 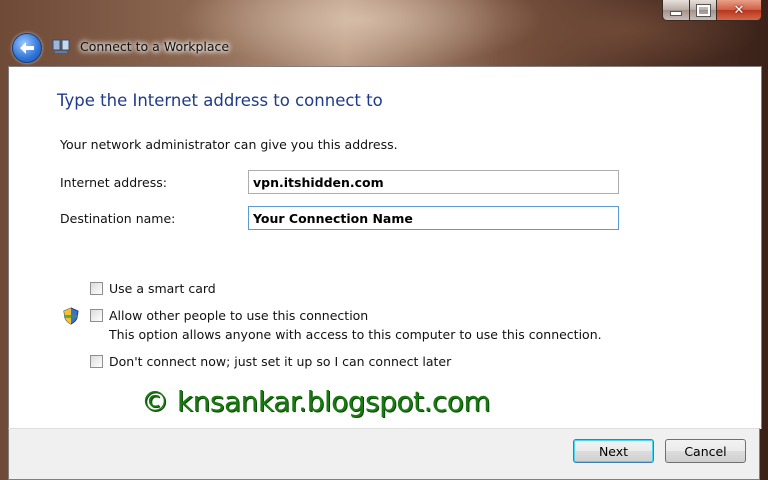 What do you see at coordinates (613, 451) in the screenshot?
I see `next-button: Next` at bounding box center [613, 451].